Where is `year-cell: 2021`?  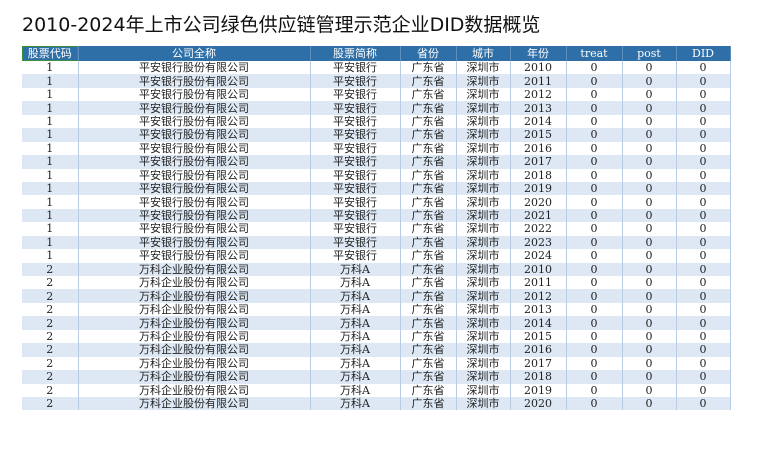 year-cell: 2021 is located at coordinates (538, 215).